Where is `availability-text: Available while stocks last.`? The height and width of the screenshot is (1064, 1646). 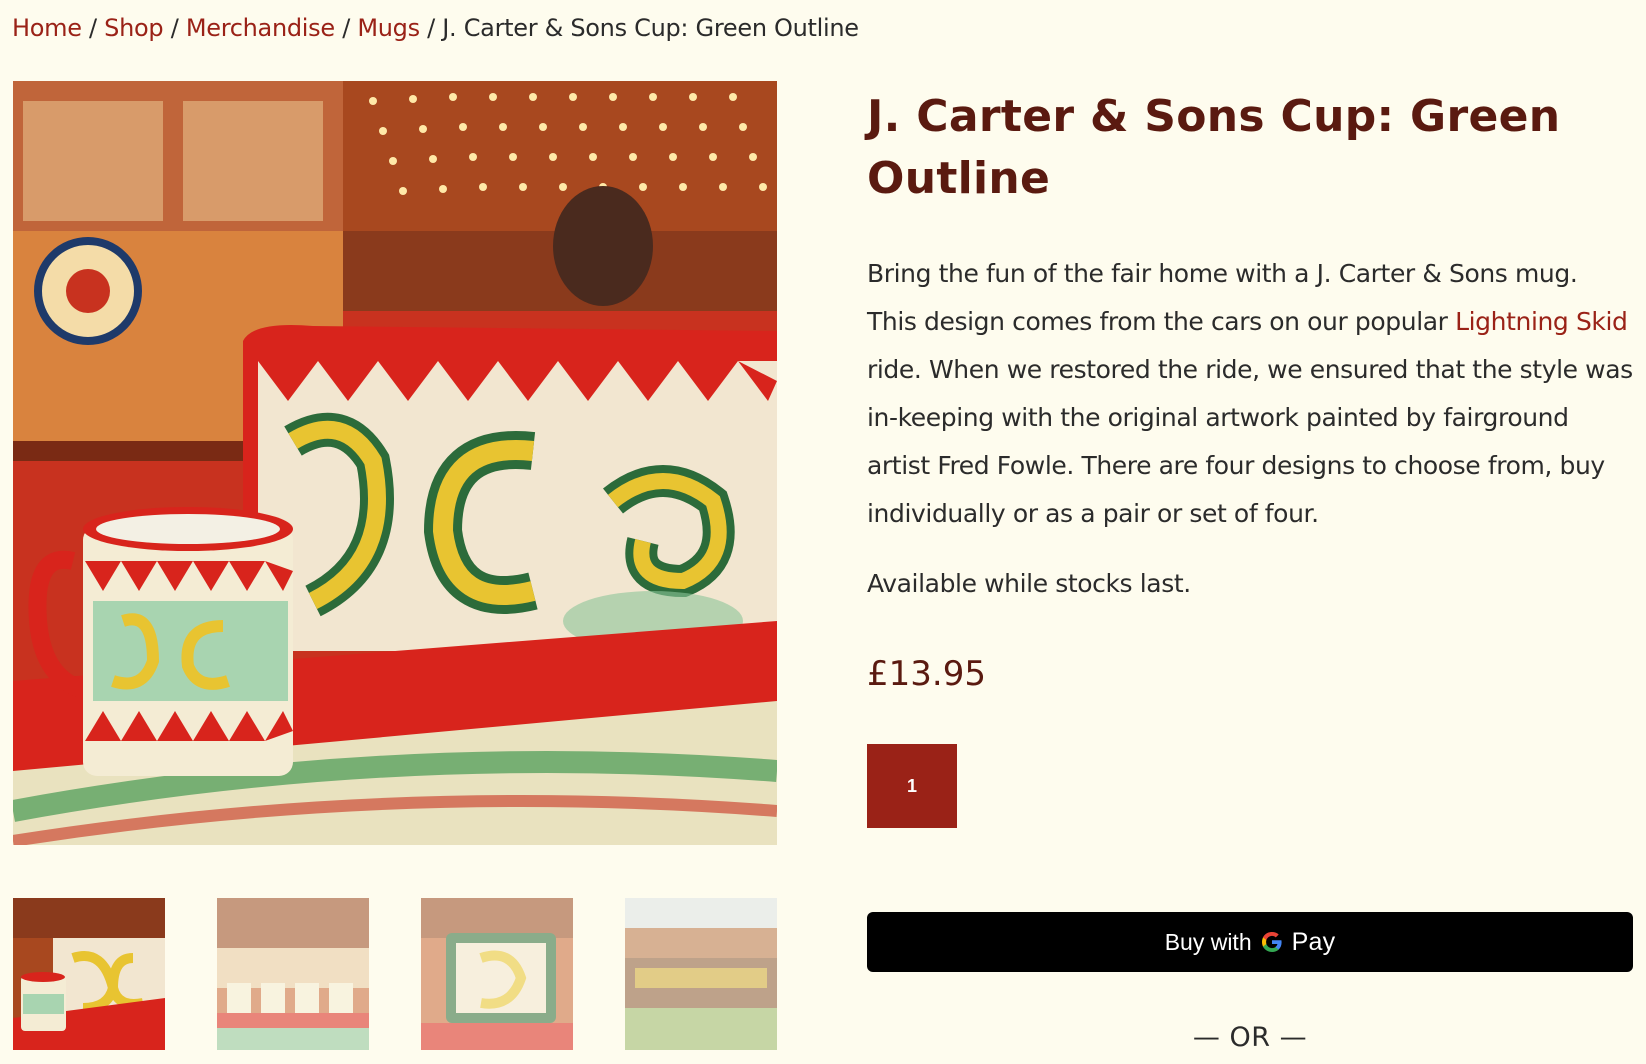 availability-text: Available while stocks last. is located at coordinates (1029, 583).